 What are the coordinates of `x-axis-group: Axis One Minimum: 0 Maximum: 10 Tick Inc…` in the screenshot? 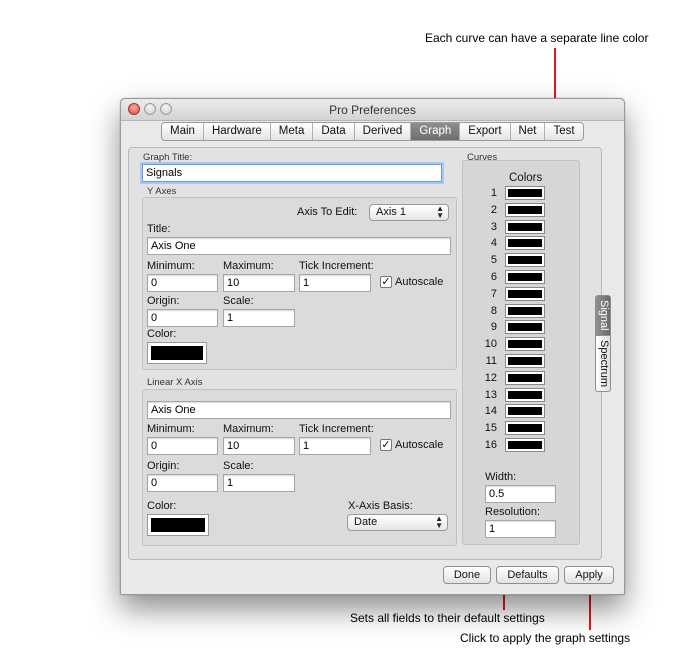 It's located at (299, 467).